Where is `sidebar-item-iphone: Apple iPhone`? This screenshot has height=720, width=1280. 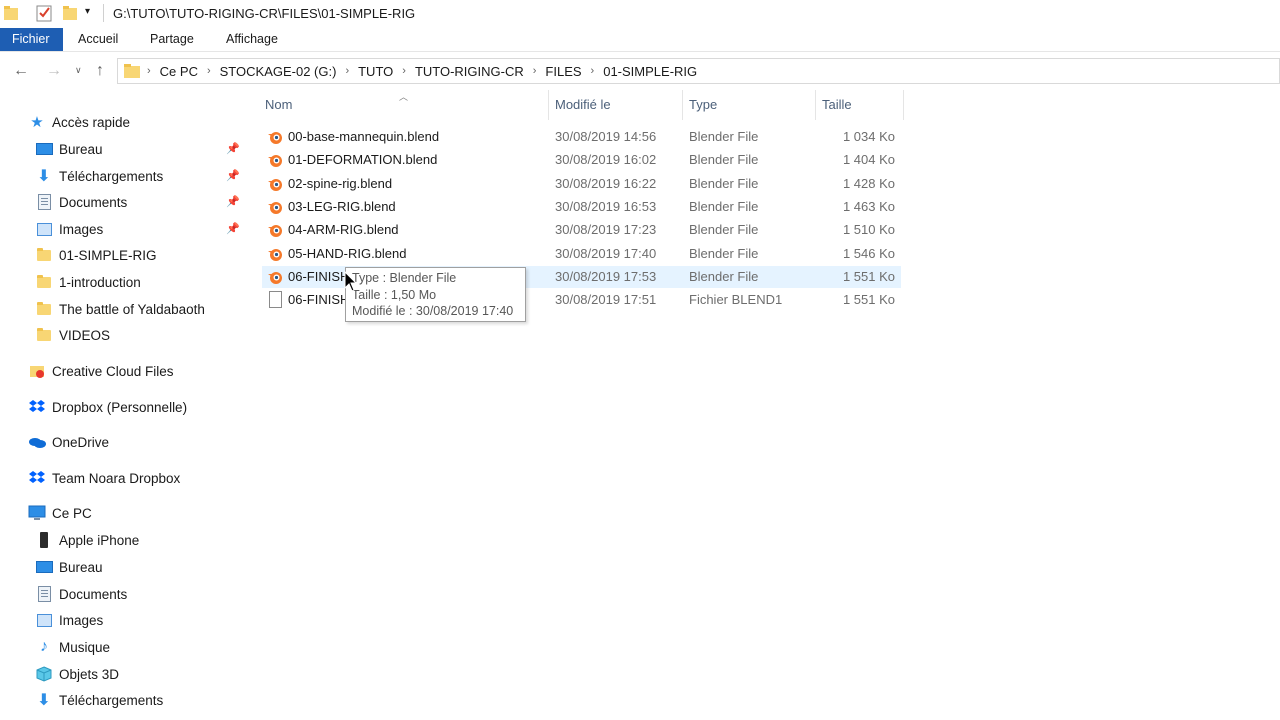
sidebar-item-iphone: Apple iPhone is located at coordinates (87, 540).